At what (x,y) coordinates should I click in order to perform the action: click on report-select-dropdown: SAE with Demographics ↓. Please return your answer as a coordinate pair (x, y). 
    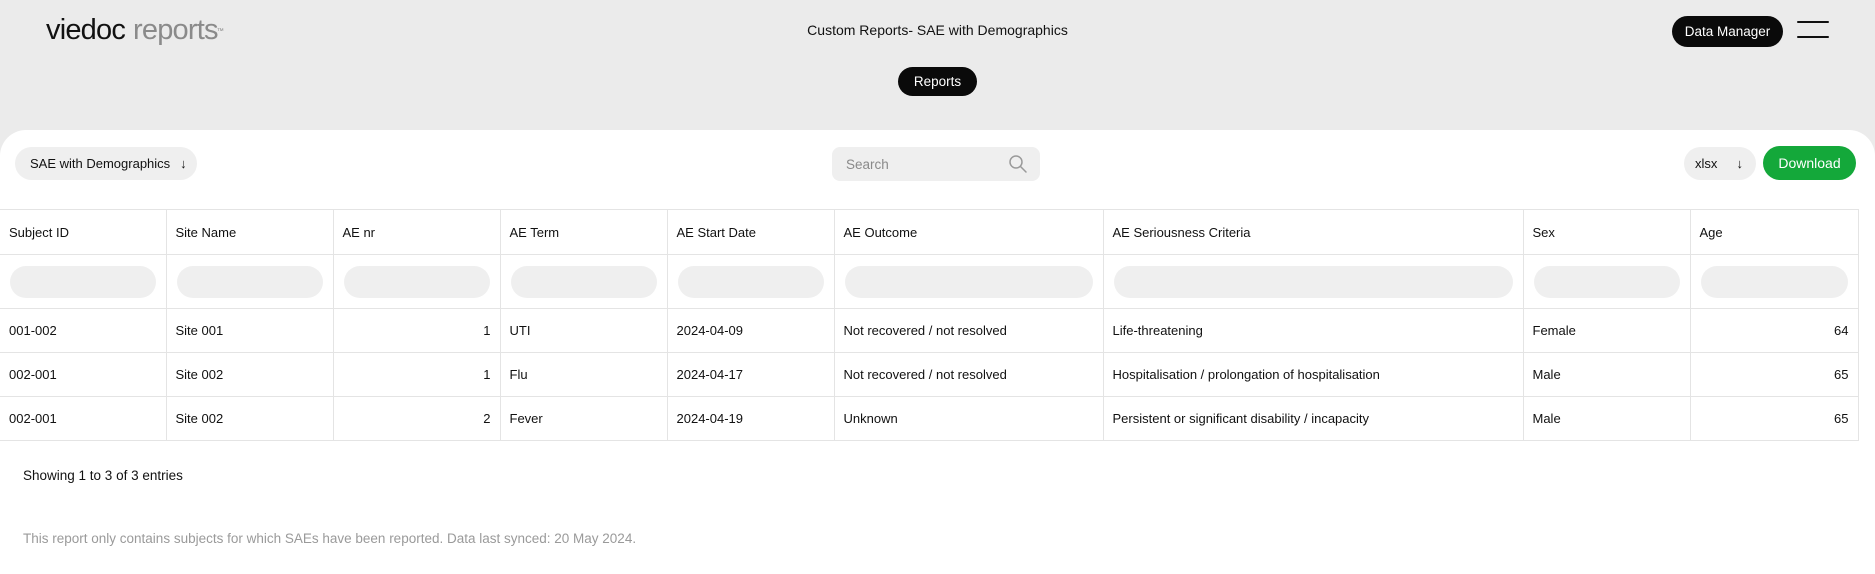
    Looking at the image, I should click on (106, 163).